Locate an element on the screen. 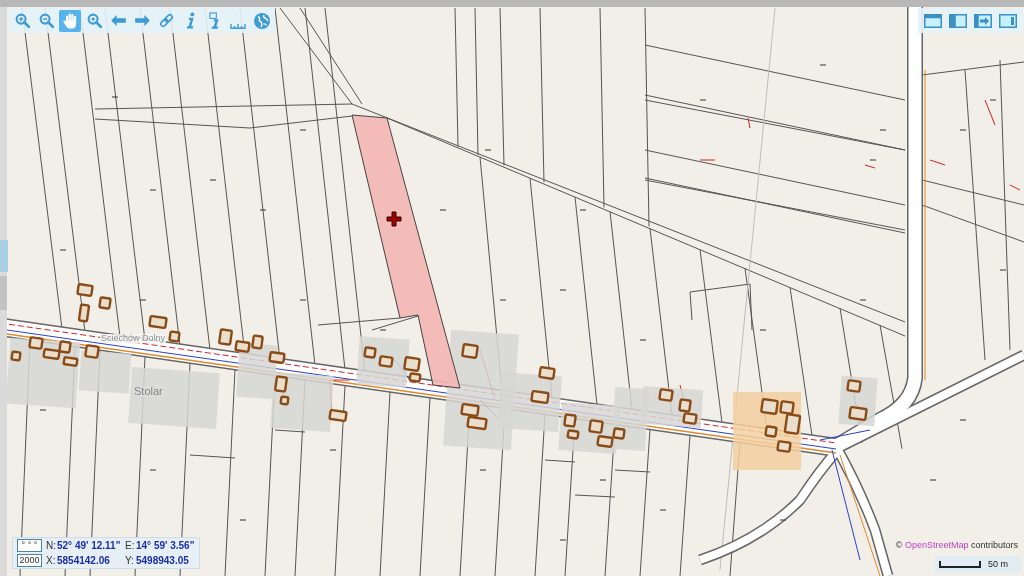 The image size is (1024, 576). scale-bar is located at coordinates (960, 564).